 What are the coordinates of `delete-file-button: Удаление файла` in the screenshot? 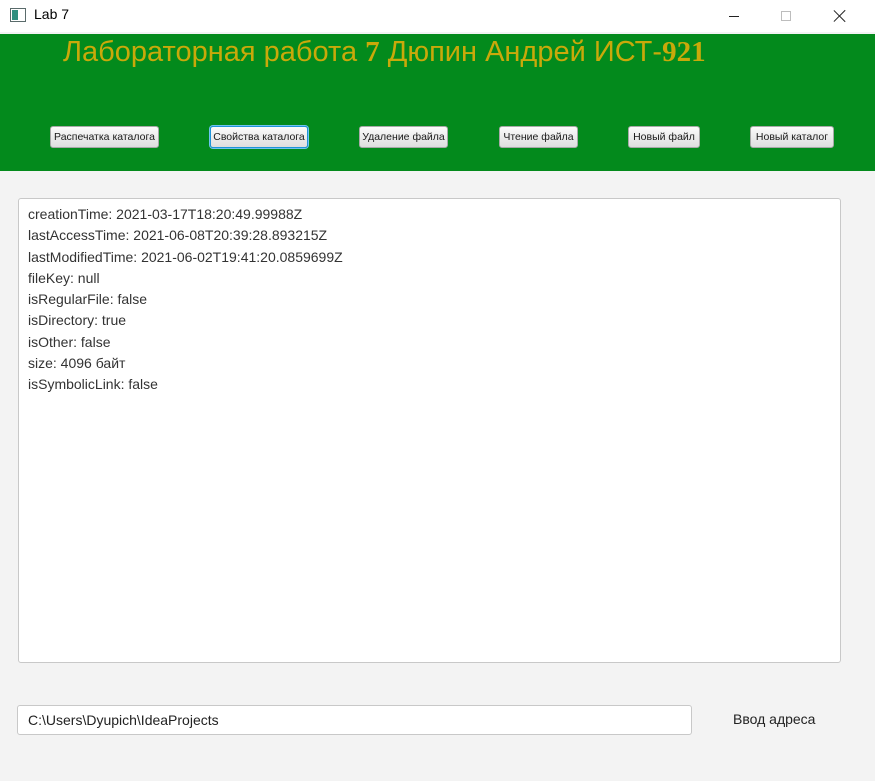 It's located at (403, 137).